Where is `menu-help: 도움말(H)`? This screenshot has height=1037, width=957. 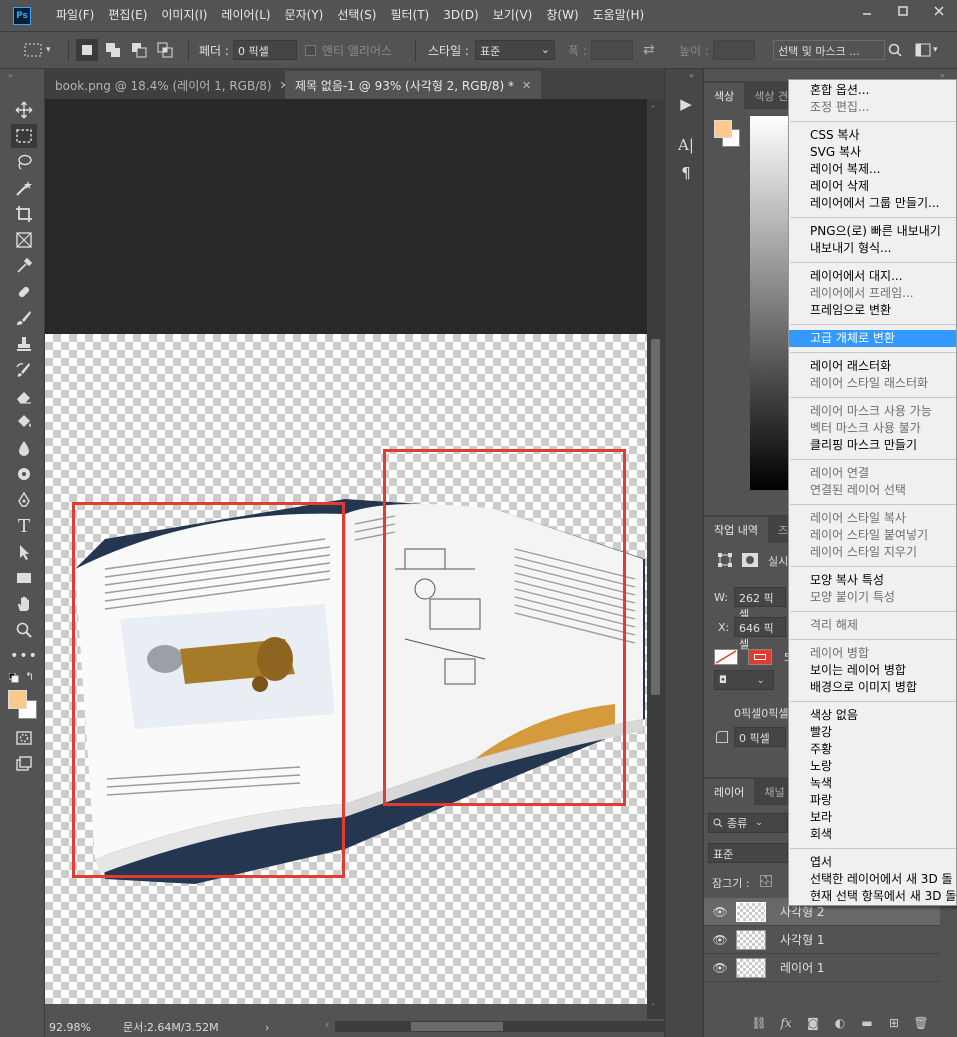
menu-help: 도움말(H) is located at coordinates (619, 15).